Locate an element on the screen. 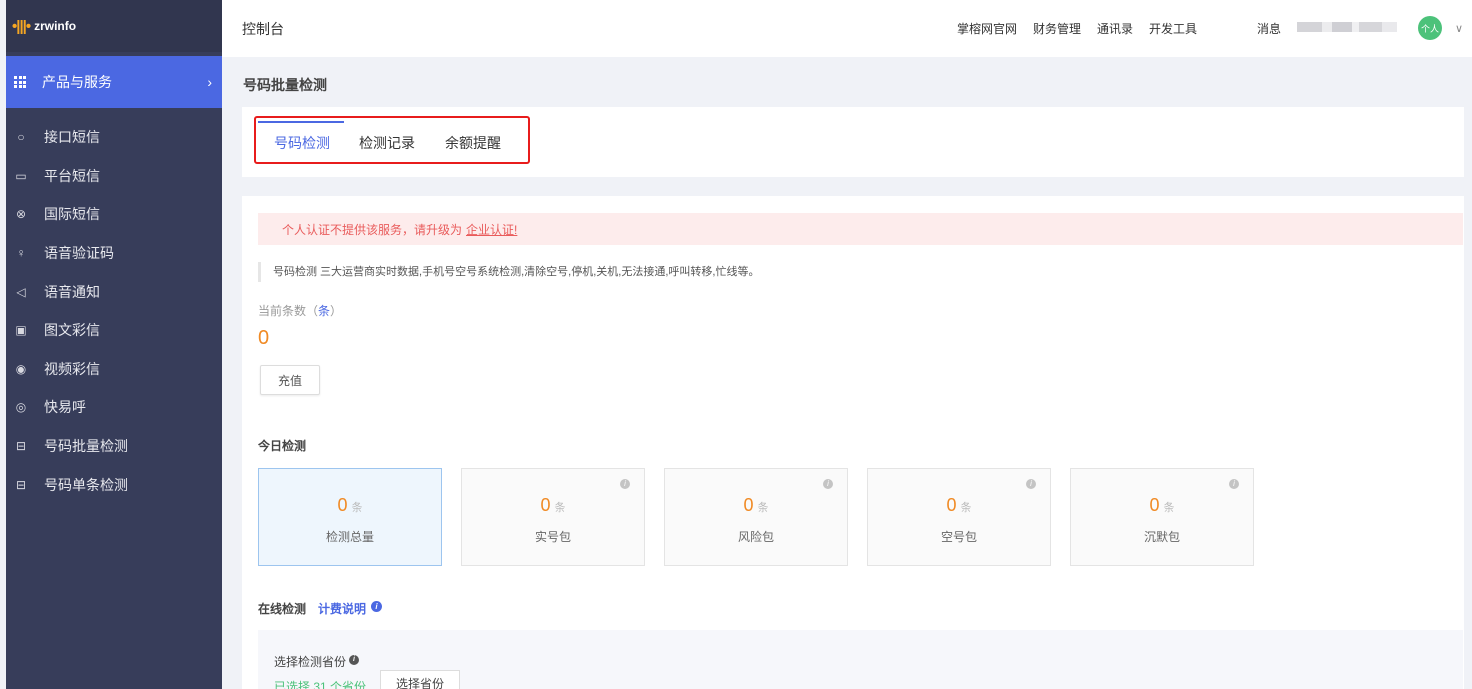 The image size is (1472, 689). microphone-icon: ♀ is located at coordinates (21, 253).